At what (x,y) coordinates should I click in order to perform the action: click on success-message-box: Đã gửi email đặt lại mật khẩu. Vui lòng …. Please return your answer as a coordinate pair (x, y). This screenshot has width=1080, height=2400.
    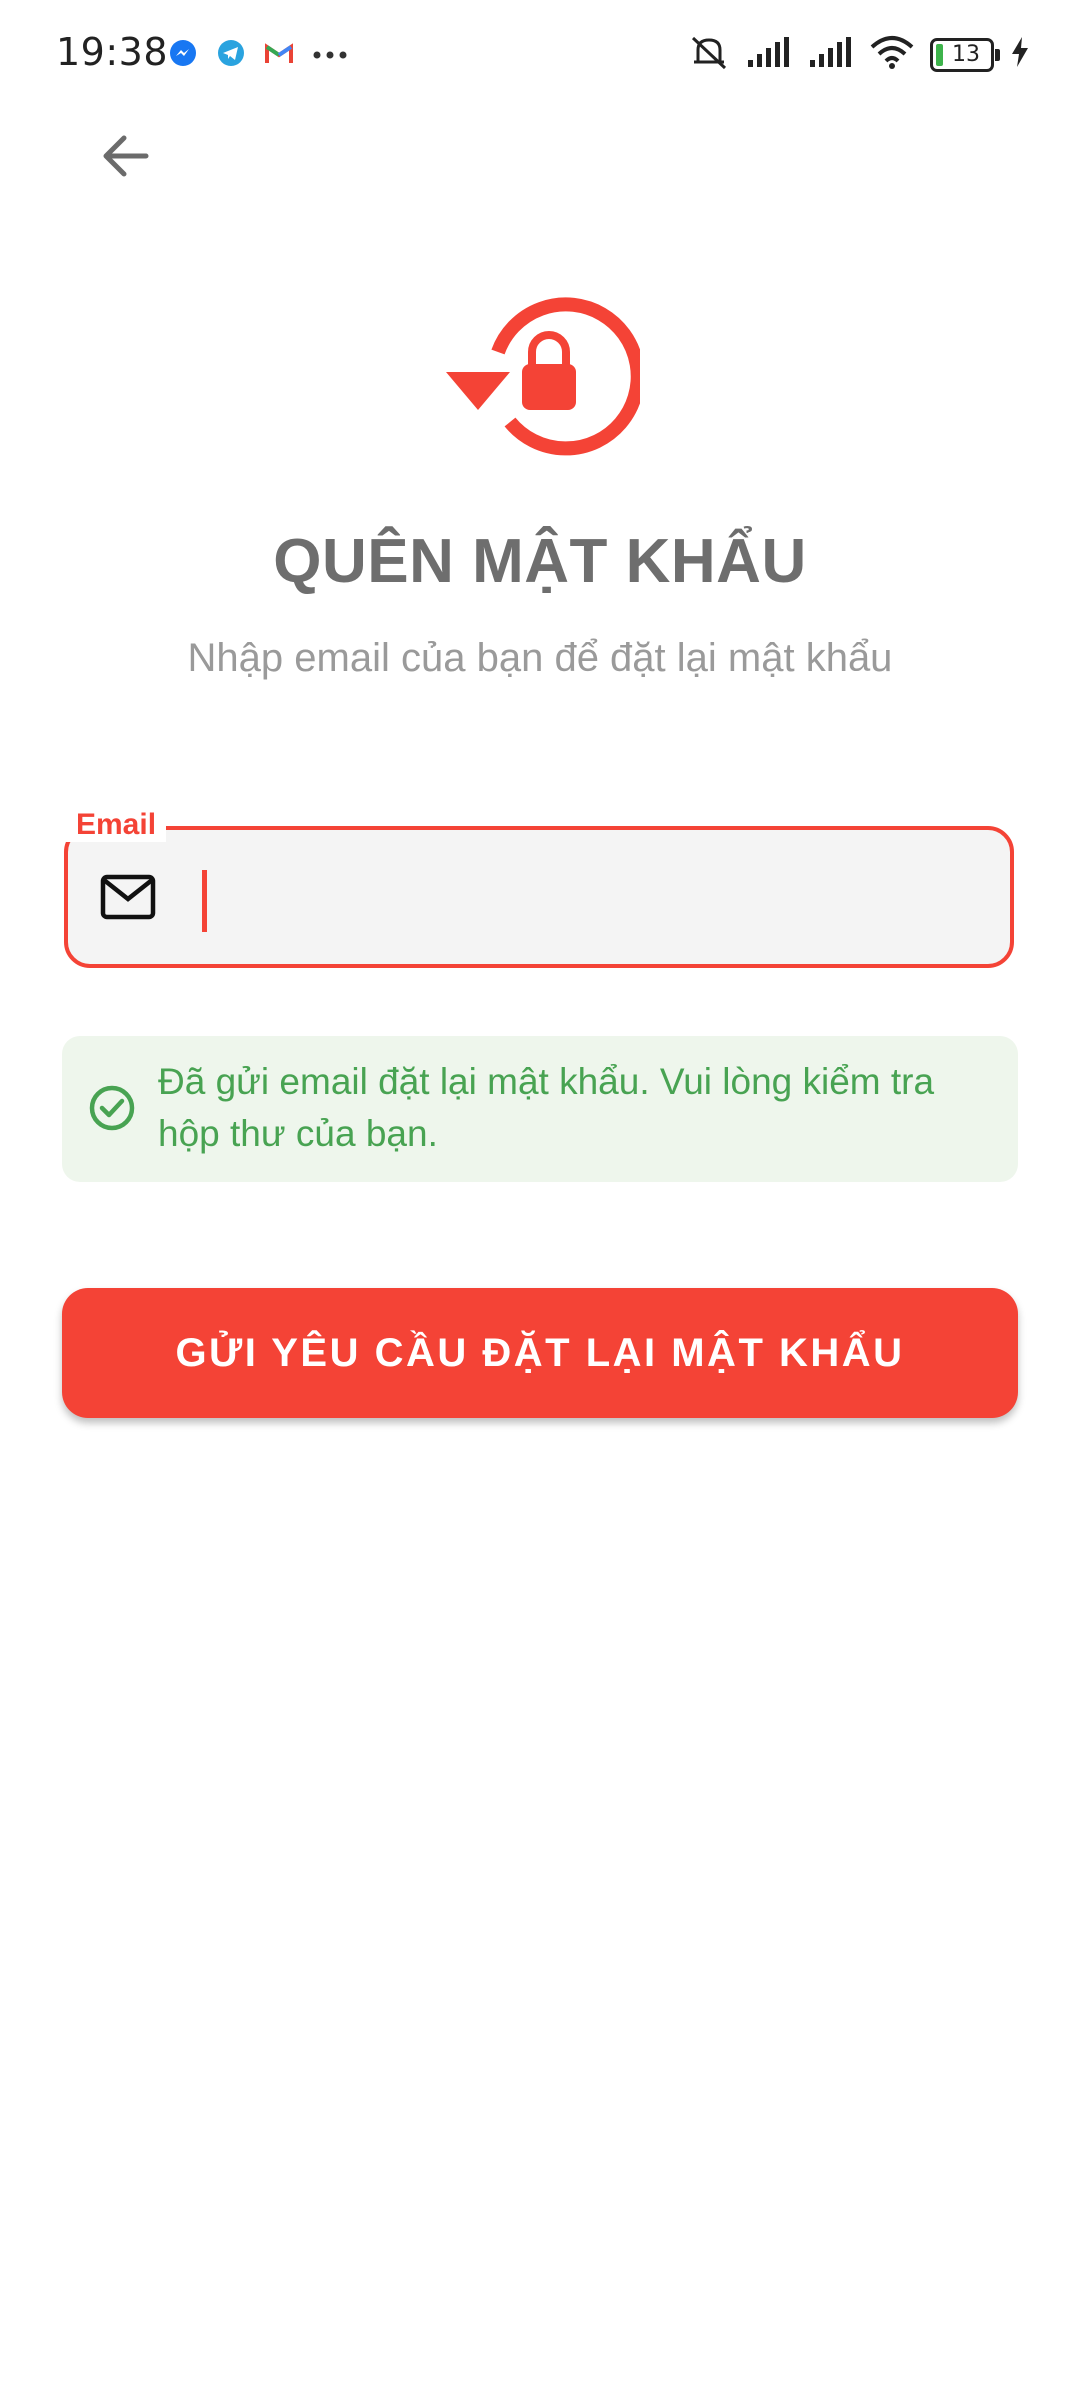
    Looking at the image, I should click on (540, 1109).